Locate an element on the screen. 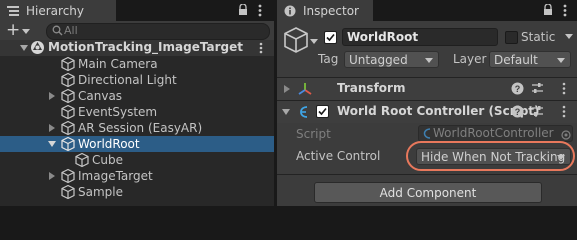  tree-item-label: Cube is located at coordinates (107, 160).